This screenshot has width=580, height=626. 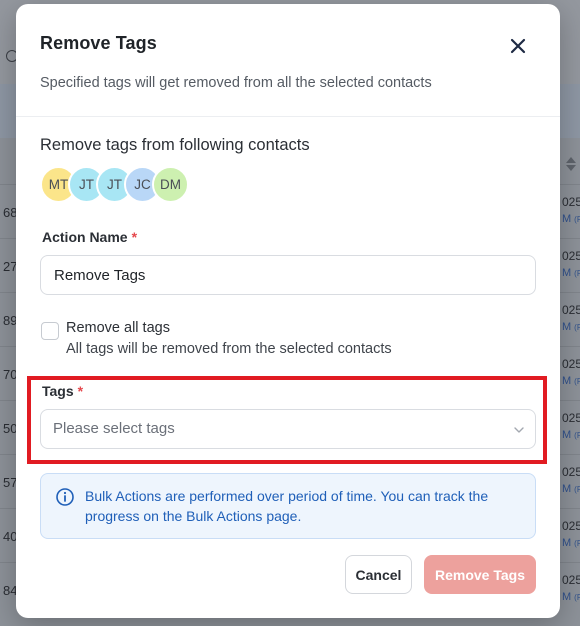 I want to click on remove-all-tags-label: Remove all tags, so click(x=118, y=328).